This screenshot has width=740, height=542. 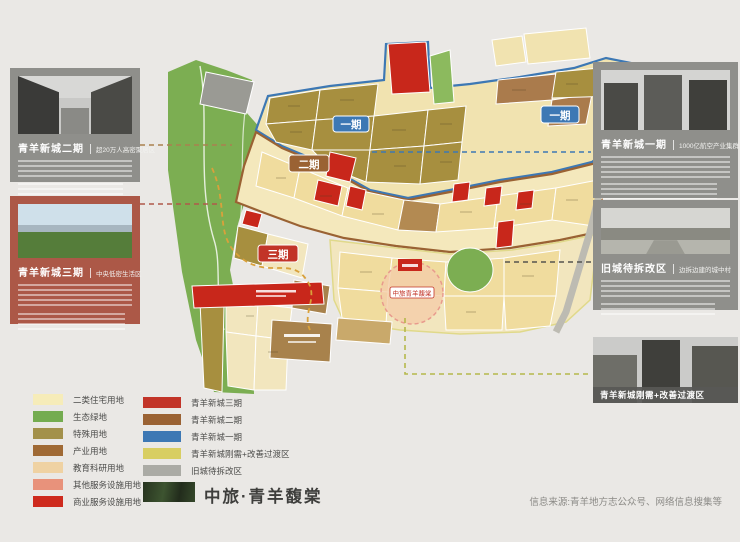 I want to click on legend-label: 生态绿地, so click(x=90, y=416).